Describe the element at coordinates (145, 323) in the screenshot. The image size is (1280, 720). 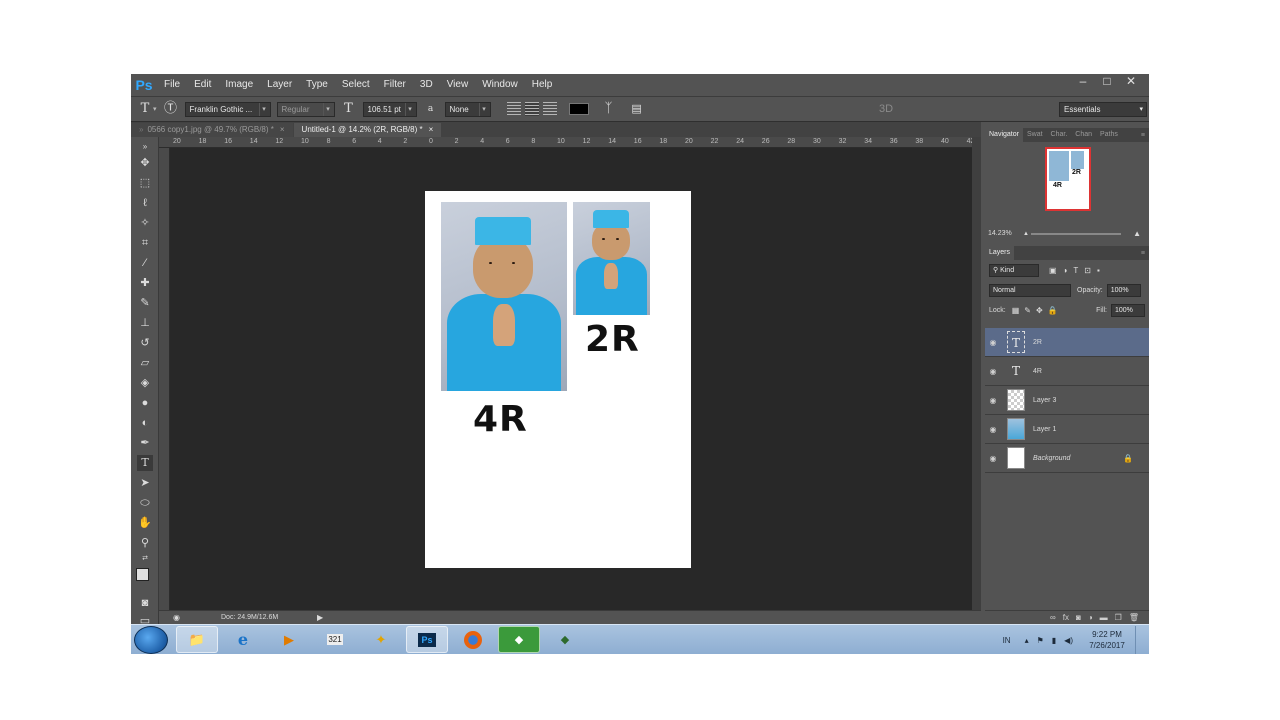
I see `clone-stamp-tool-icon: ⊥` at that location.